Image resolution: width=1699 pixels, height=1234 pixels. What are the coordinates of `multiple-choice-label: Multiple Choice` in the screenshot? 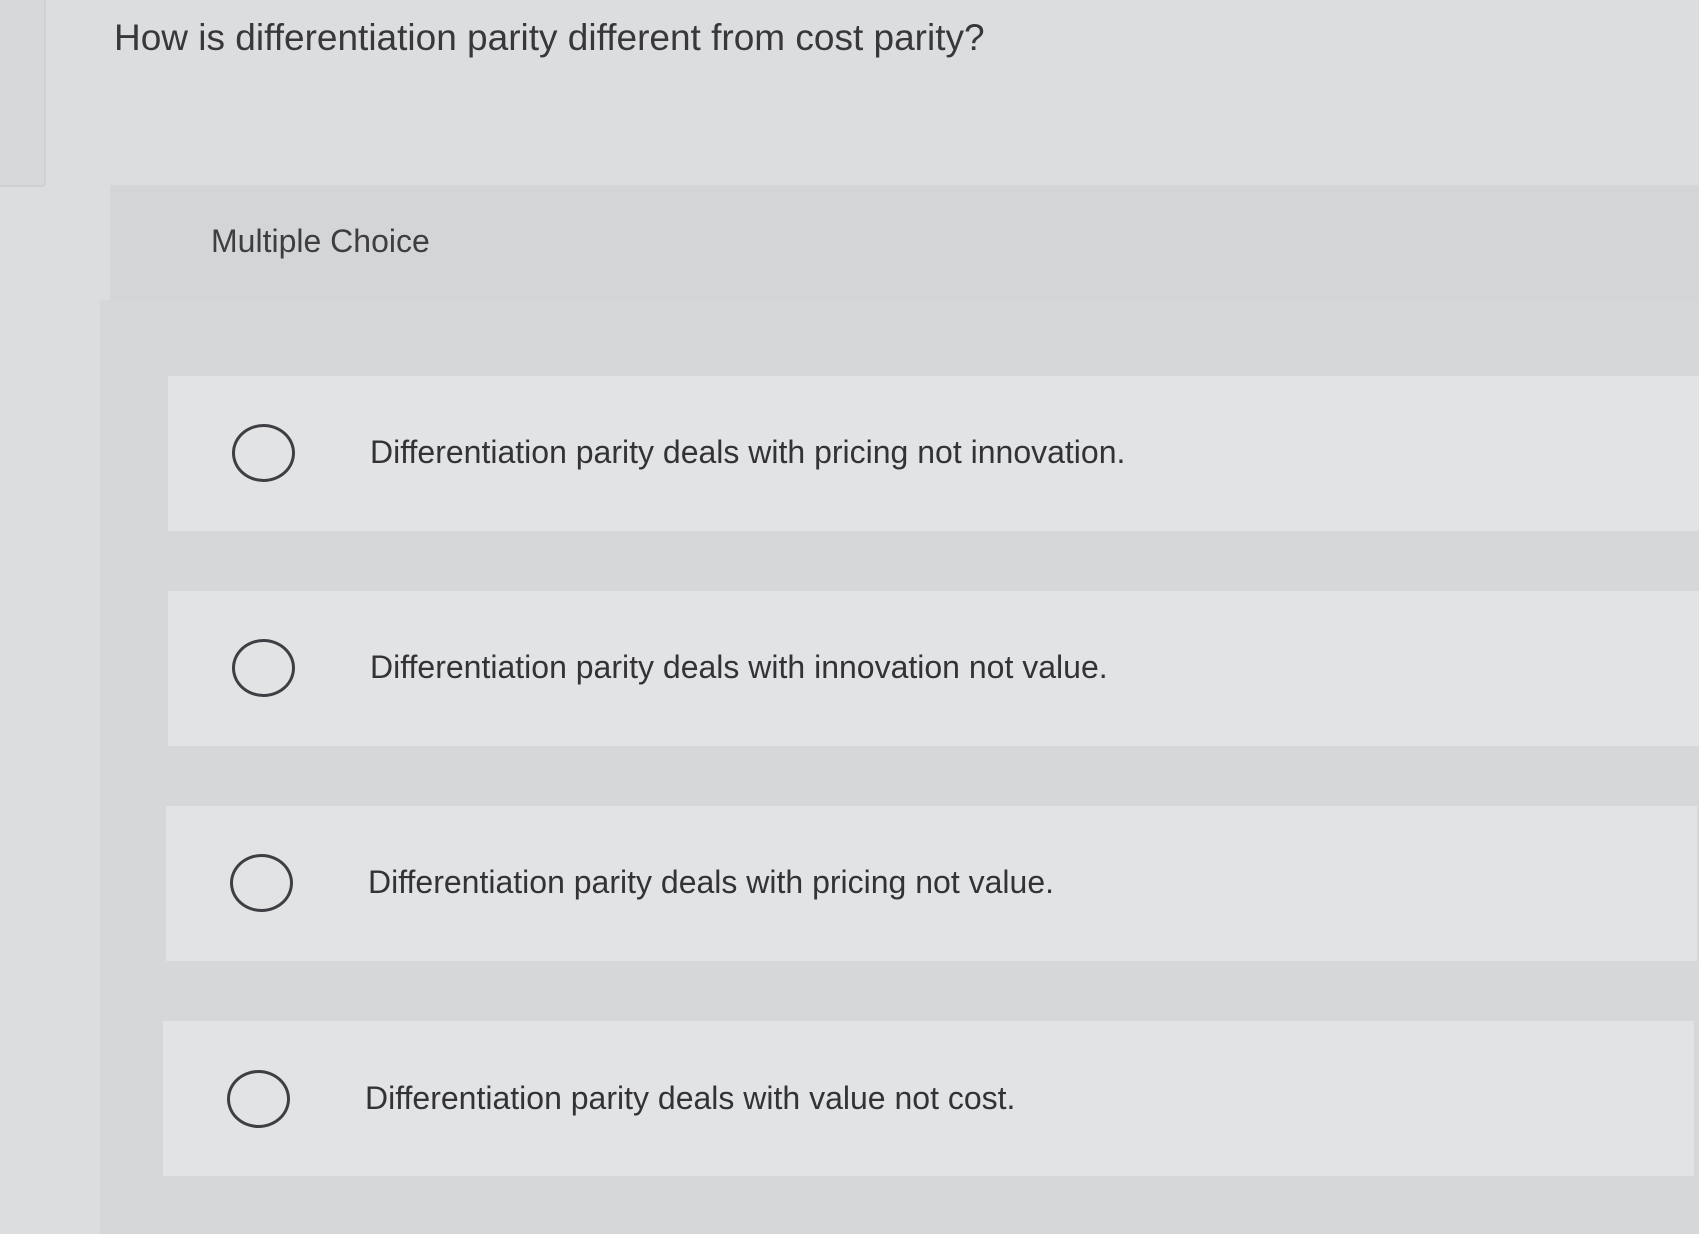 It's located at (320, 241).